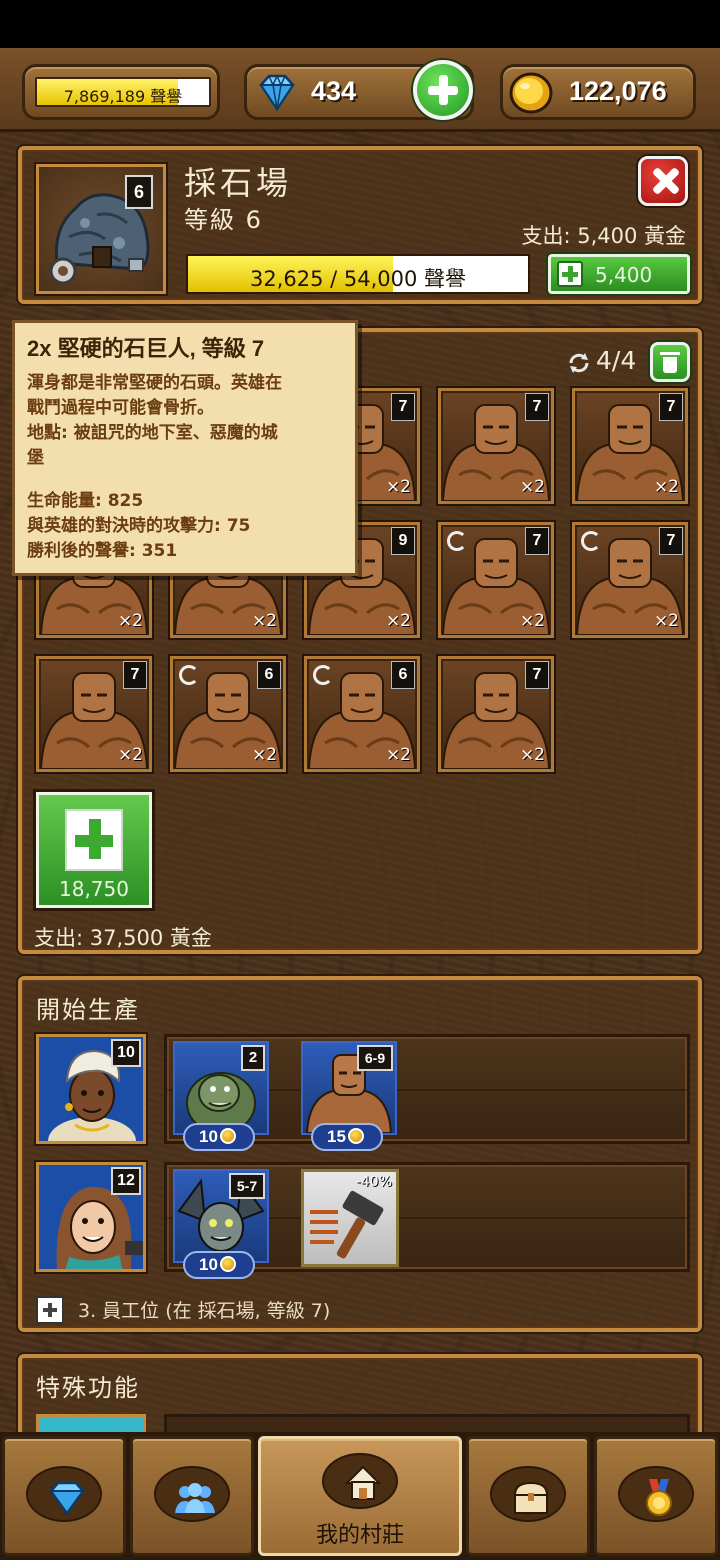 This screenshot has width=720, height=1560. What do you see at coordinates (663, 181) in the screenshot?
I see `close-button` at bounding box center [663, 181].